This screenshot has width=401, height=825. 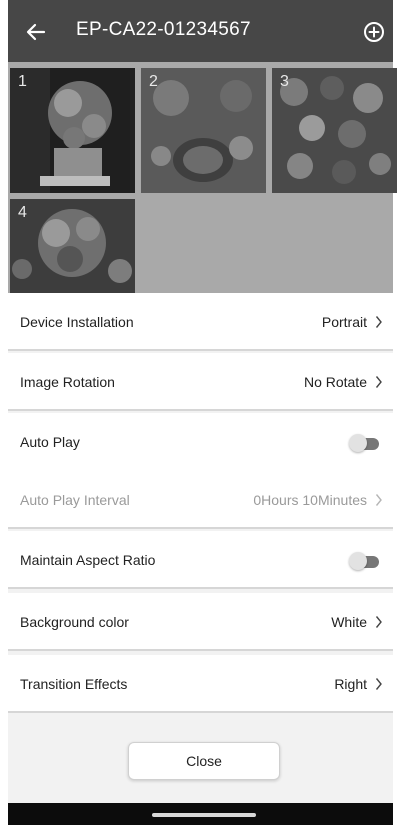 What do you see at coordinates (335, 382) in the screenshot?
I see `setting-value: No Rotate` at bounding box center [335, 382].